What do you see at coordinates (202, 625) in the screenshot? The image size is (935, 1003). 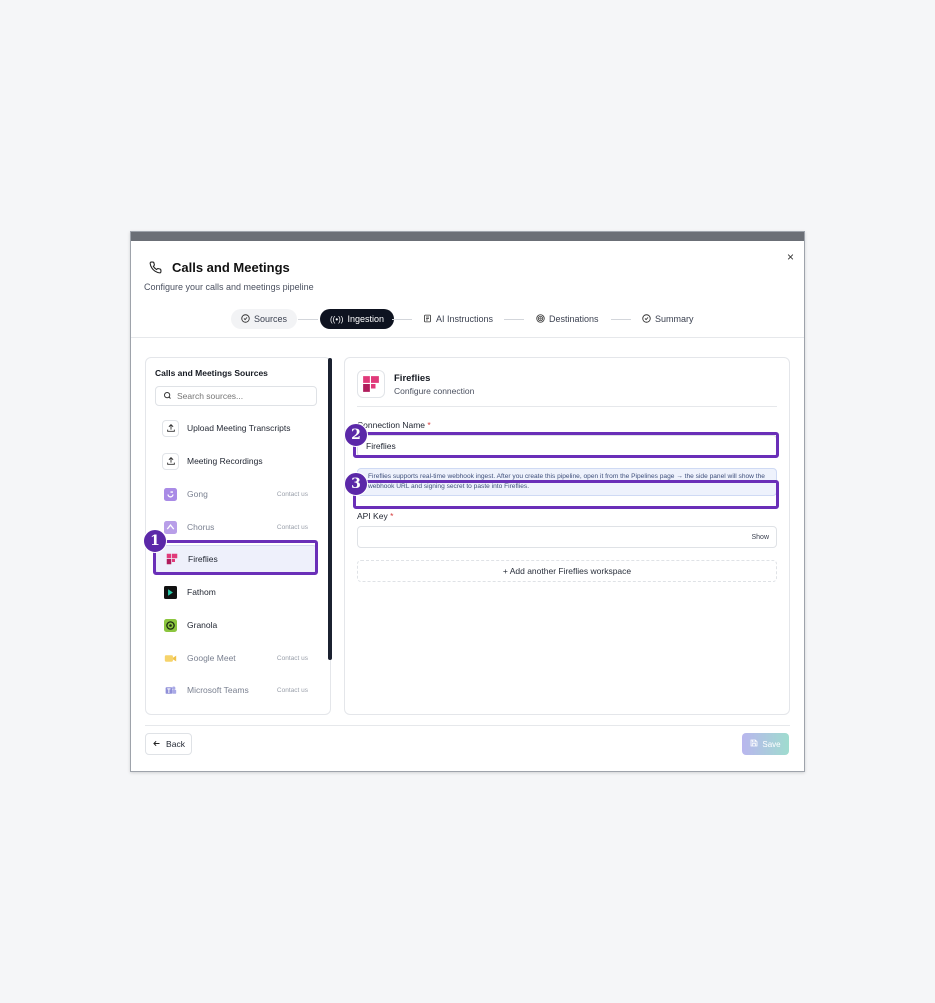 I see `source-label: Granola` at bounding box center [202, 625].